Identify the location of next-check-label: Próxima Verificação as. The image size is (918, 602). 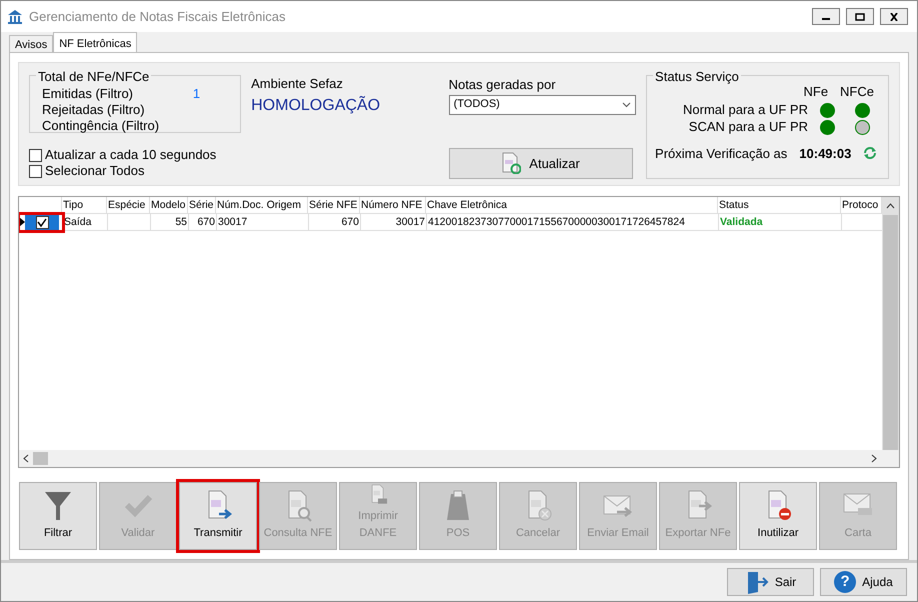
(721, 153).